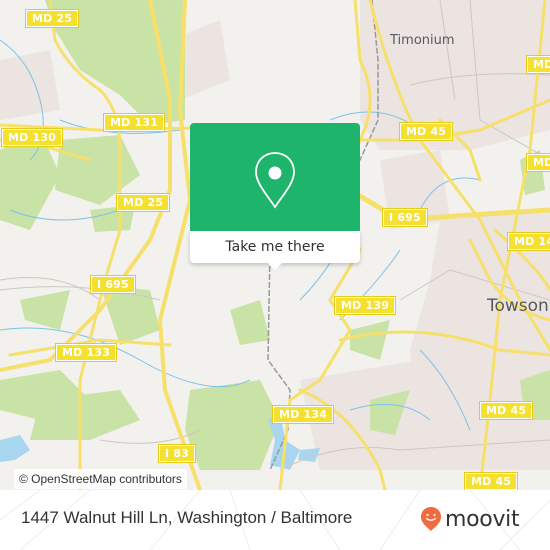 This screenshot has width=550, height=550. Describe the element at coordinates (177, 453) in the screenshot. I see `road-shield-i83: I 83` at that location.